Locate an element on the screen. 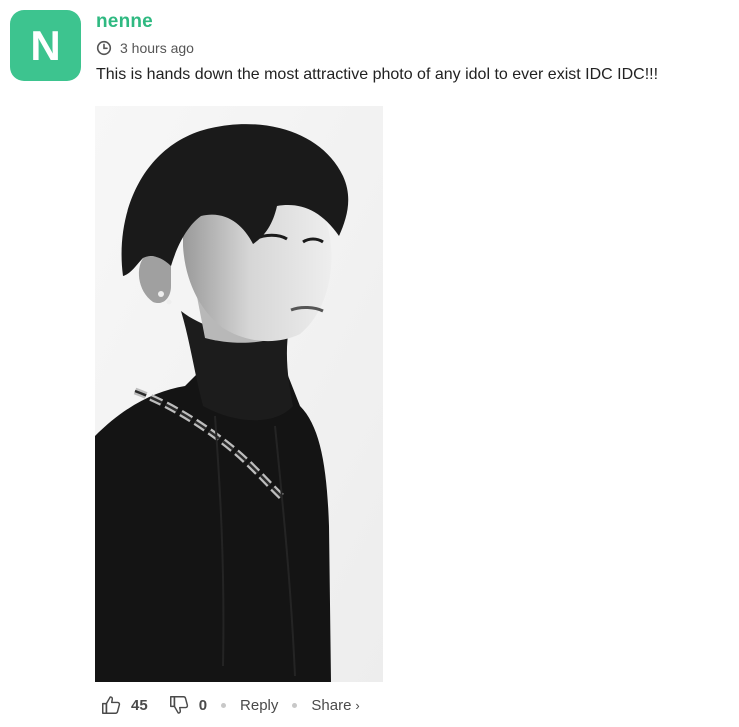 This screenshot has width=739, height=727. comment-actions: 45 0 Reply Share › is located at coordinates (230, 705).